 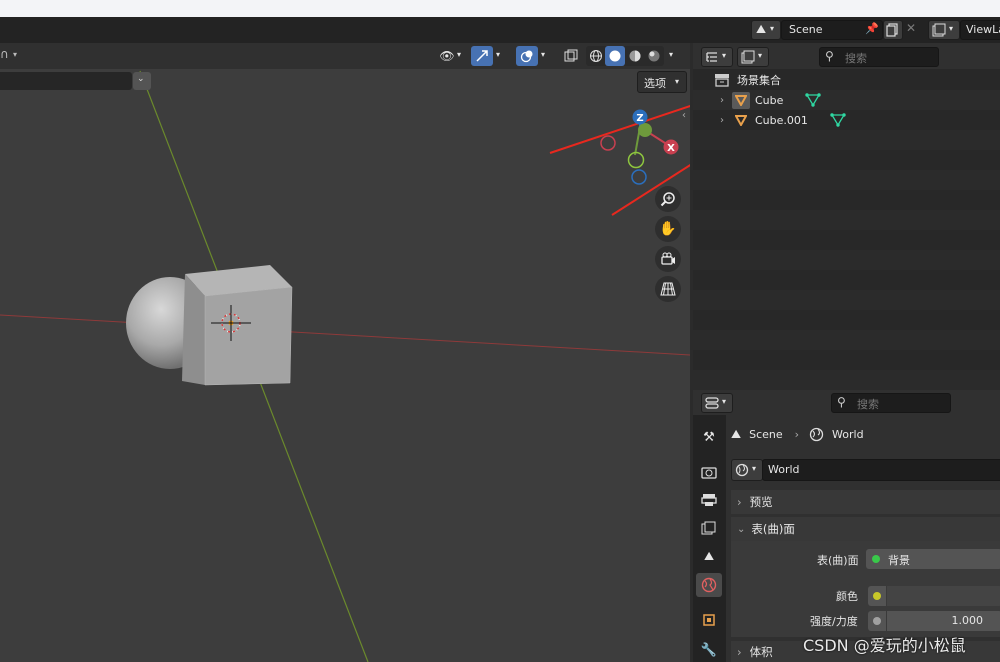 What do you see at coordinates (877, 621) in the screenshot?
I see `strength-socket-button` at bounding box center [877, 621].